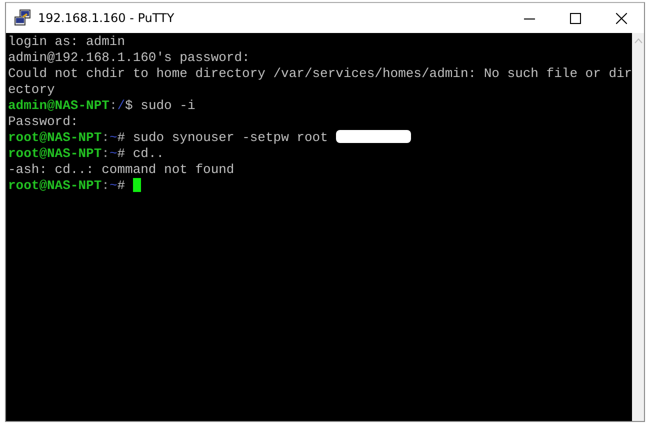 This screenshot has width=649, height=426. I want to click on maximize-icon, so click(575, 18).